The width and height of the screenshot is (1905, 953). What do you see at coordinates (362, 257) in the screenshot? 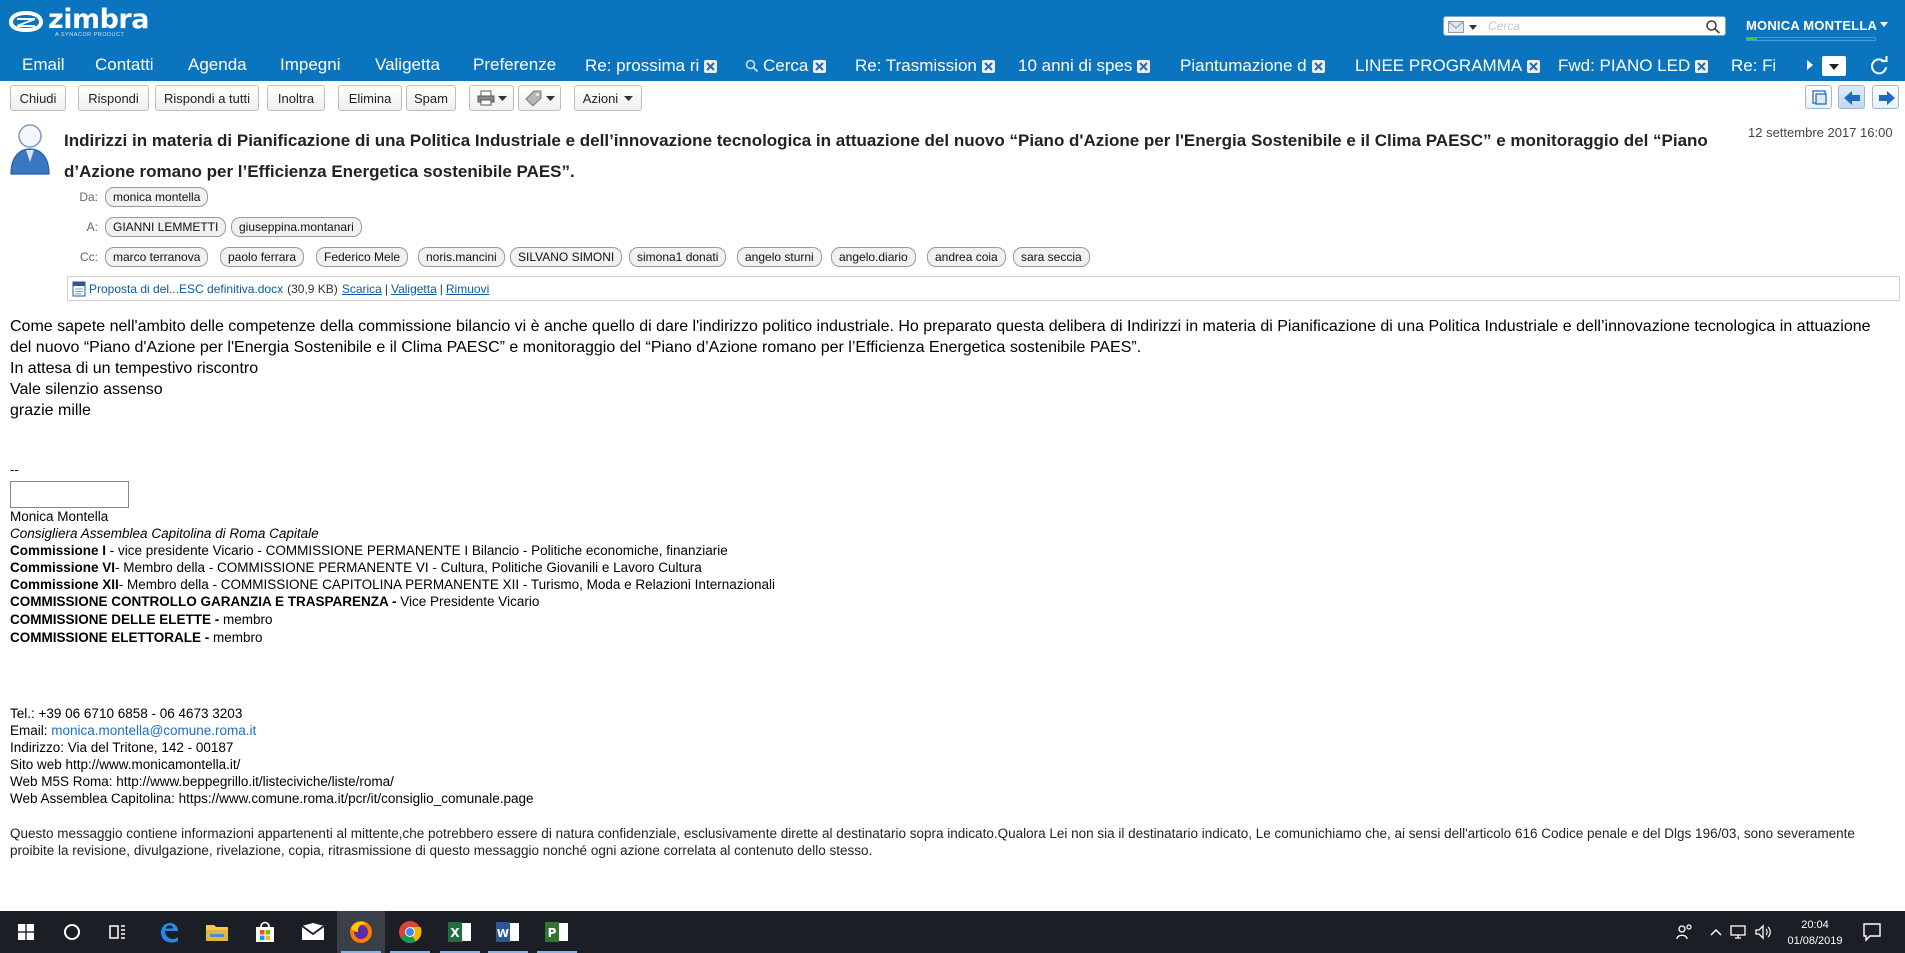
I see `cc-address-chip: Federico Mele` at bounding box center [362, 257].